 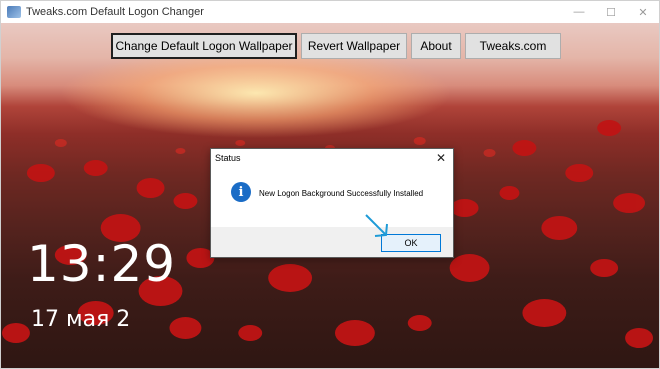 I want to click on minimize-icon: —, so click(x=579, y=12).